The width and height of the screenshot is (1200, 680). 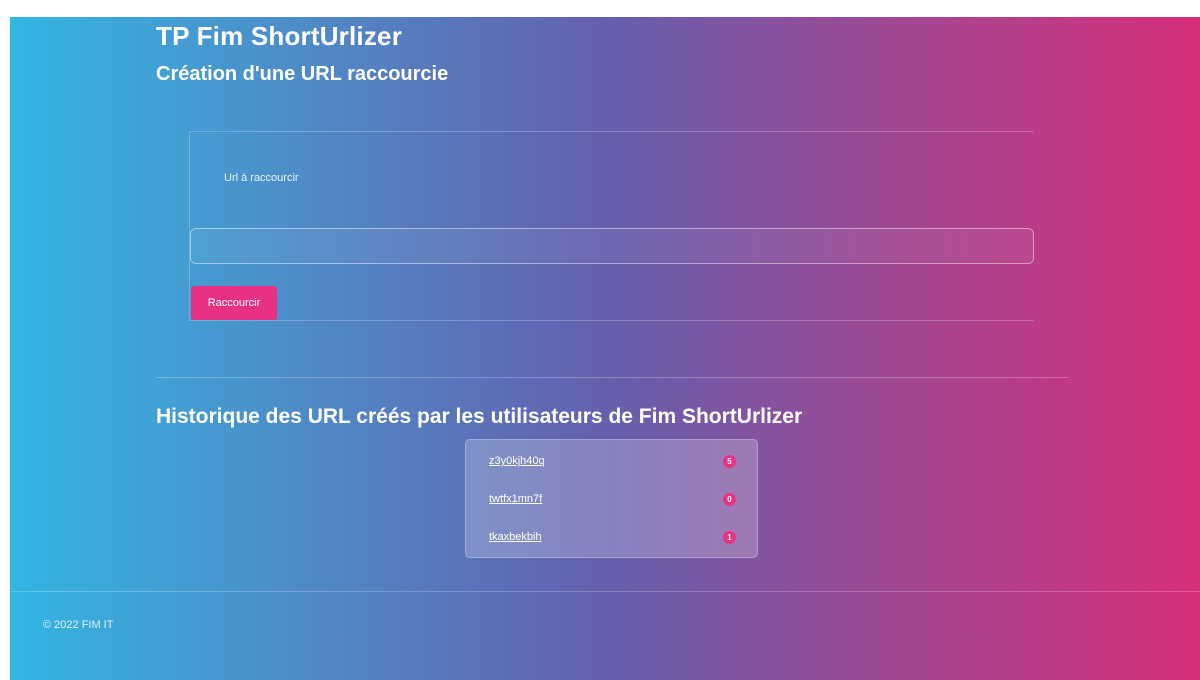 What do you see at coordinates (279, 36) in the screenshot?
I see `app-title: TP Fim ShortUrlizer` at bounding box center [279, 36].